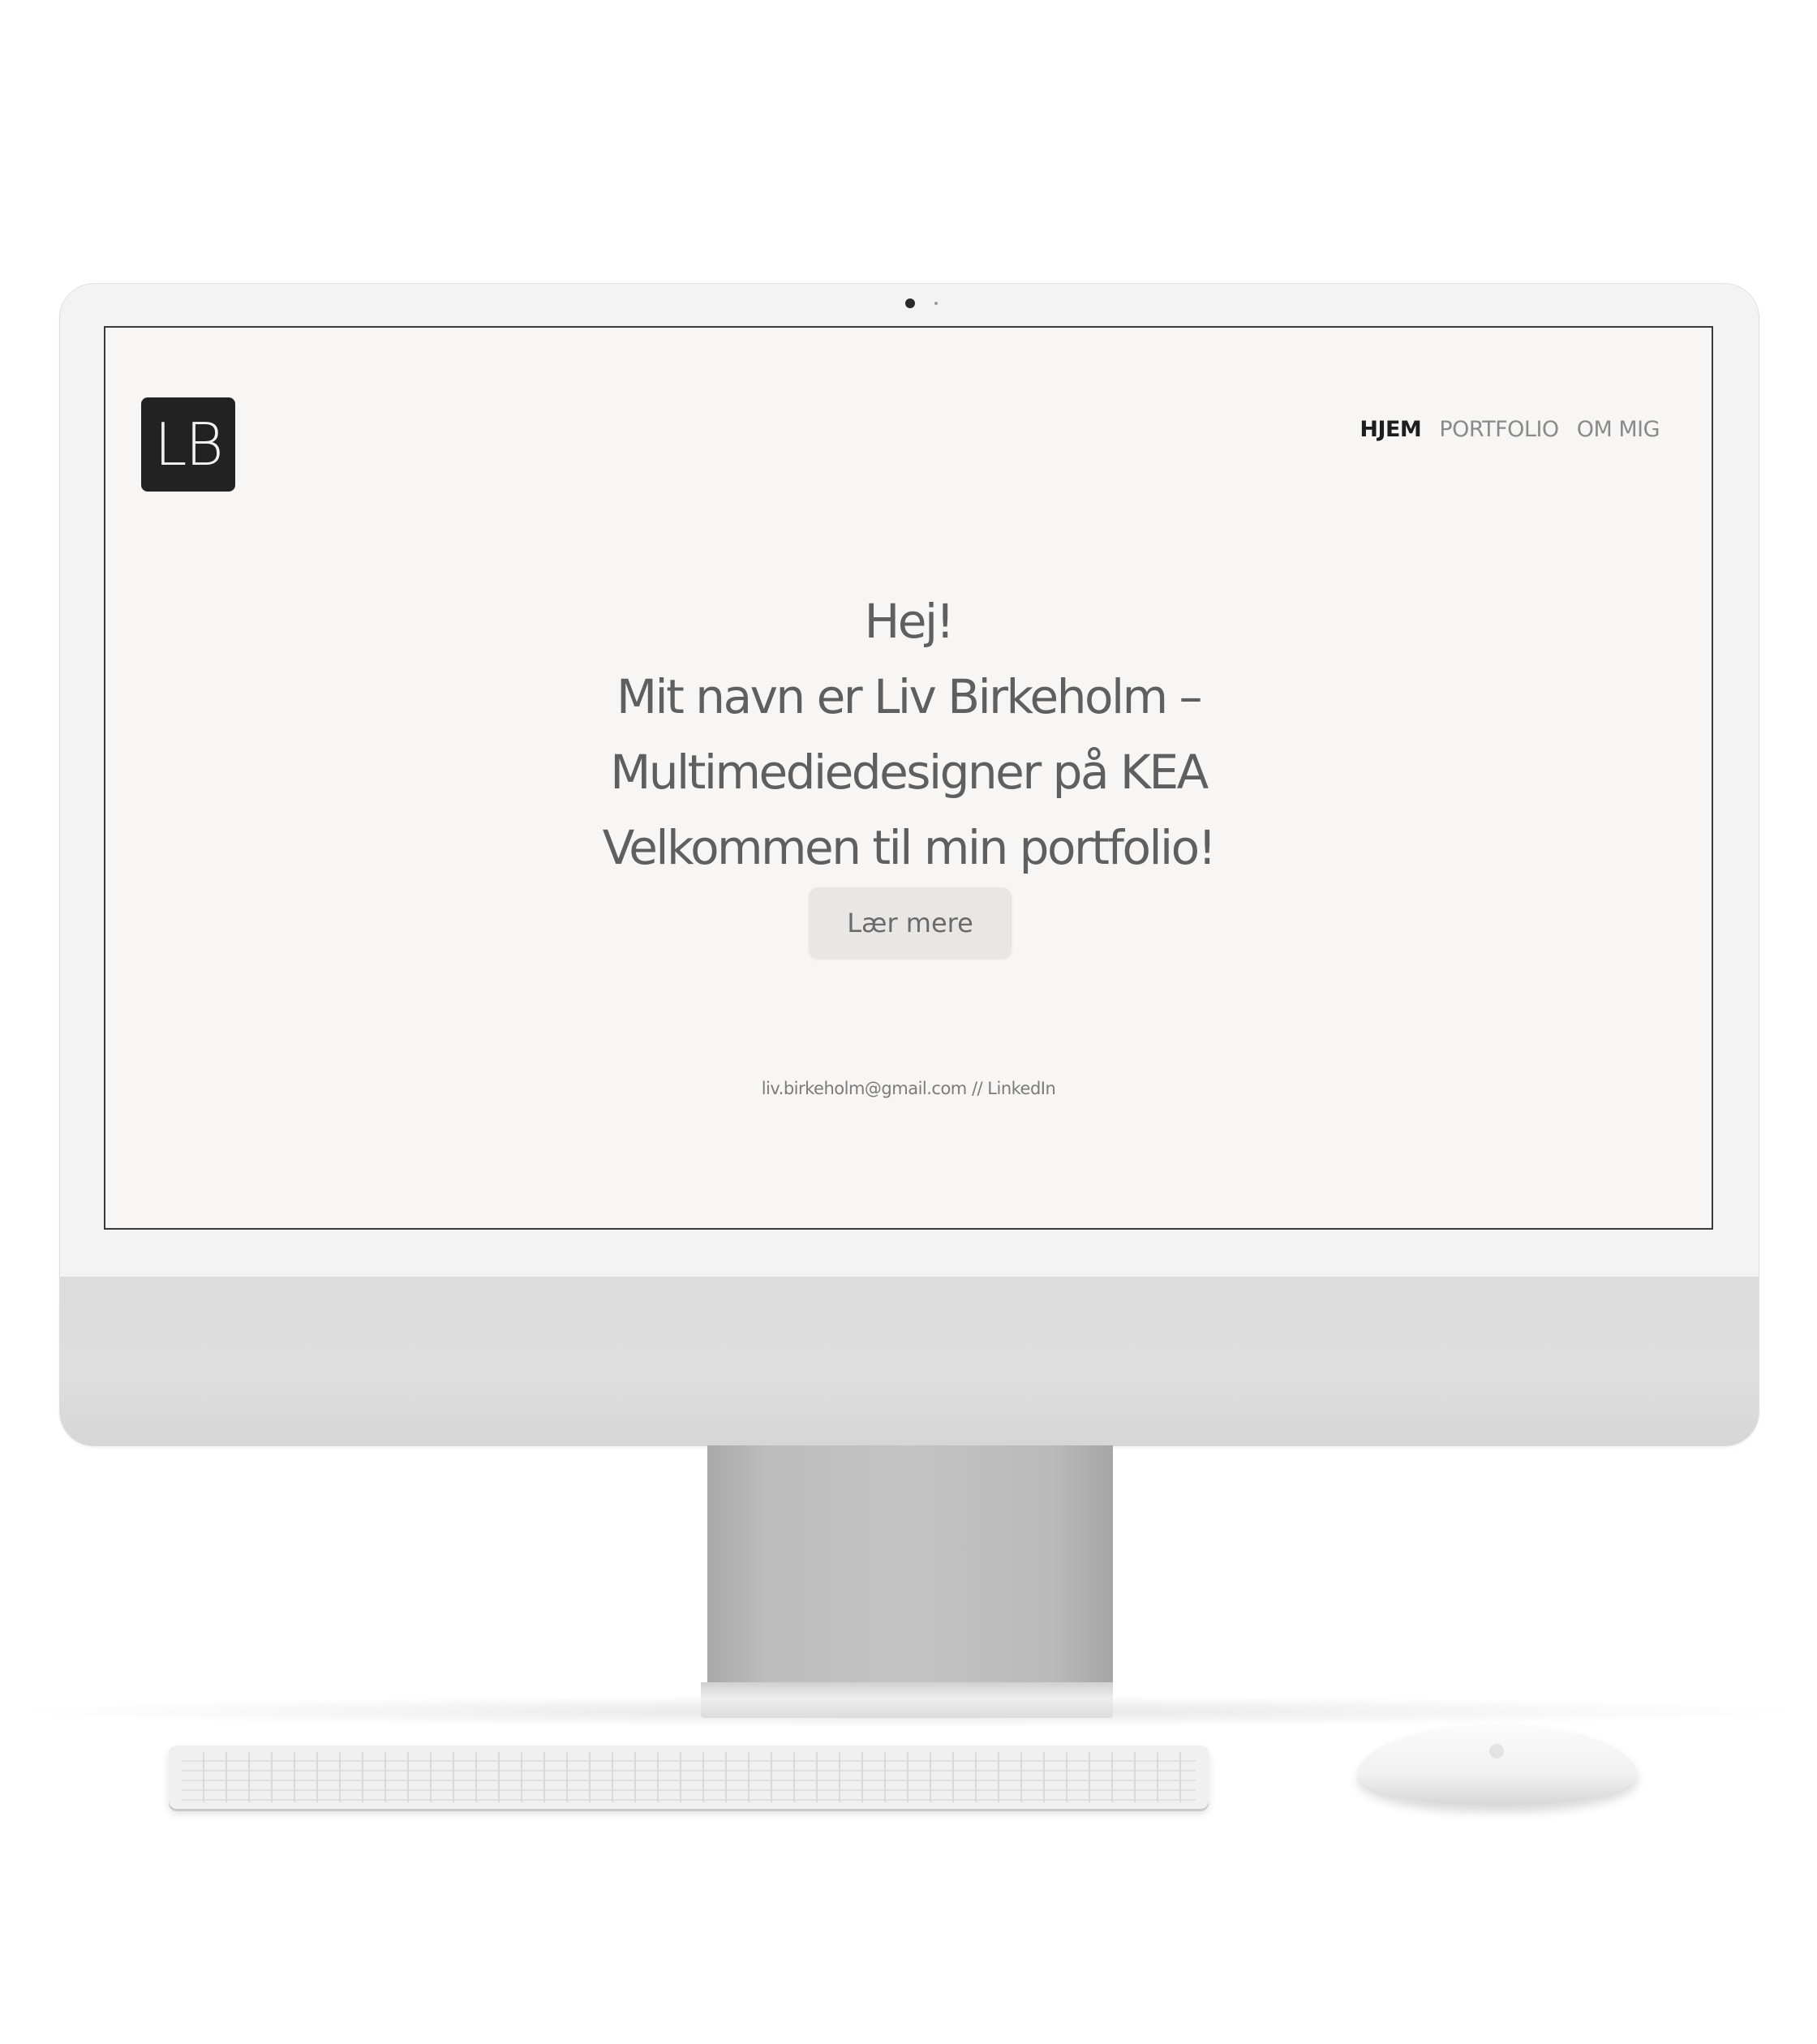  Describe the element at coordinates (1390, 430) in the screenshot. I see `nav-item-hjem: HJEM` at that location.